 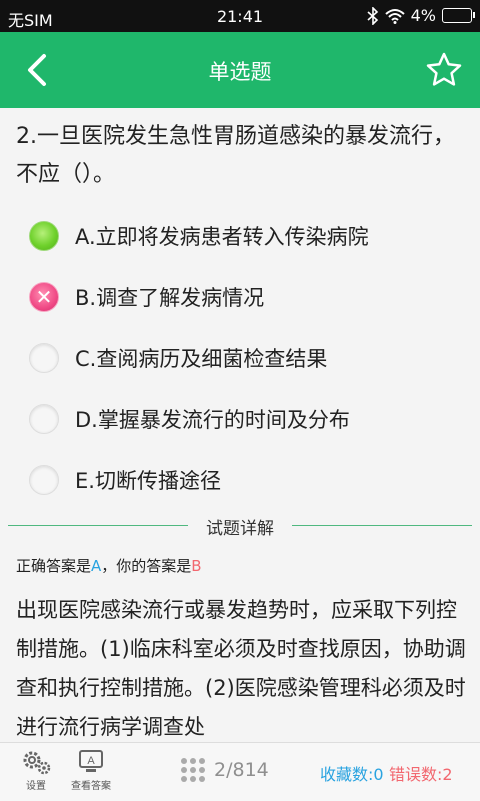 I want to click on app-header: 单选题, so click(x=240, y=70).